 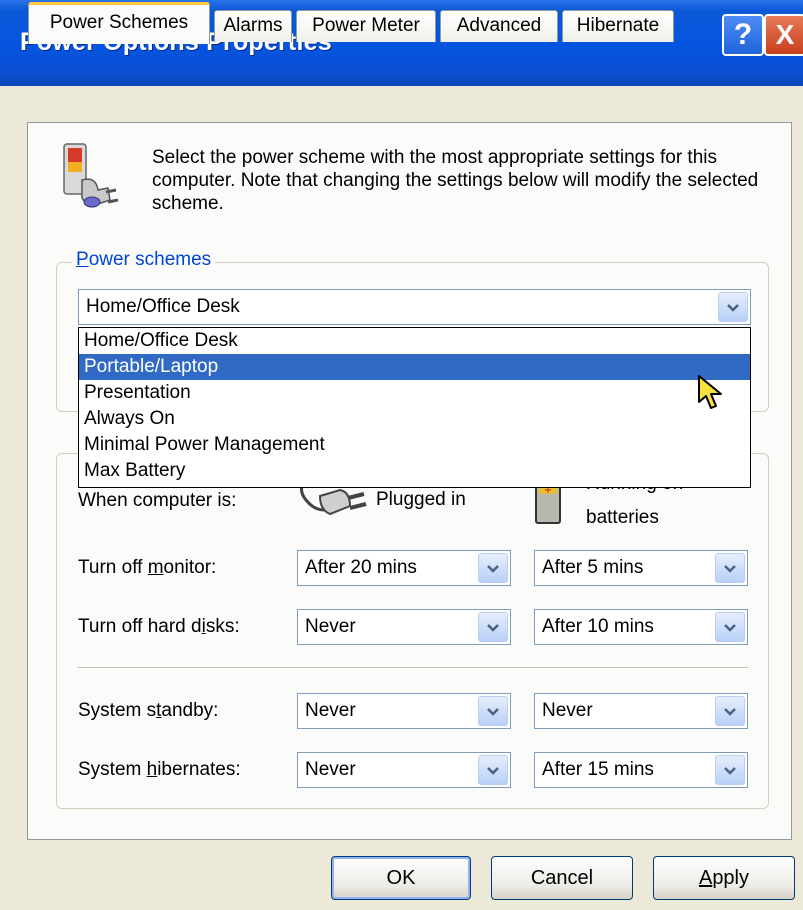 What do you see at coordinates (148, 710) in the screenshot?
I see `system-standby-label: System standby:` at bounding box center [148, 710].